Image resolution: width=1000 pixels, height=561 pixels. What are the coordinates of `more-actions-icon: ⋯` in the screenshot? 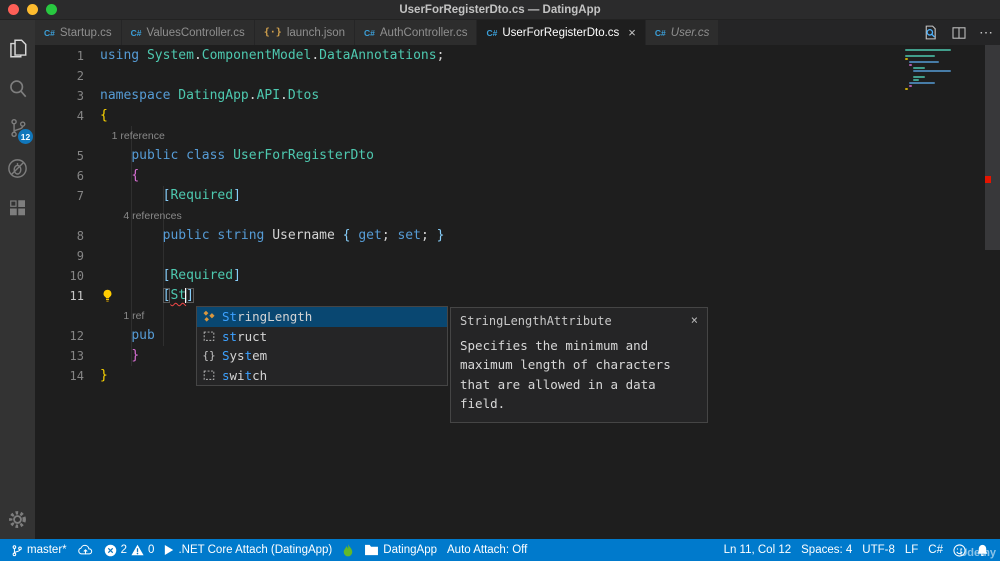 It's located at (986, 32).